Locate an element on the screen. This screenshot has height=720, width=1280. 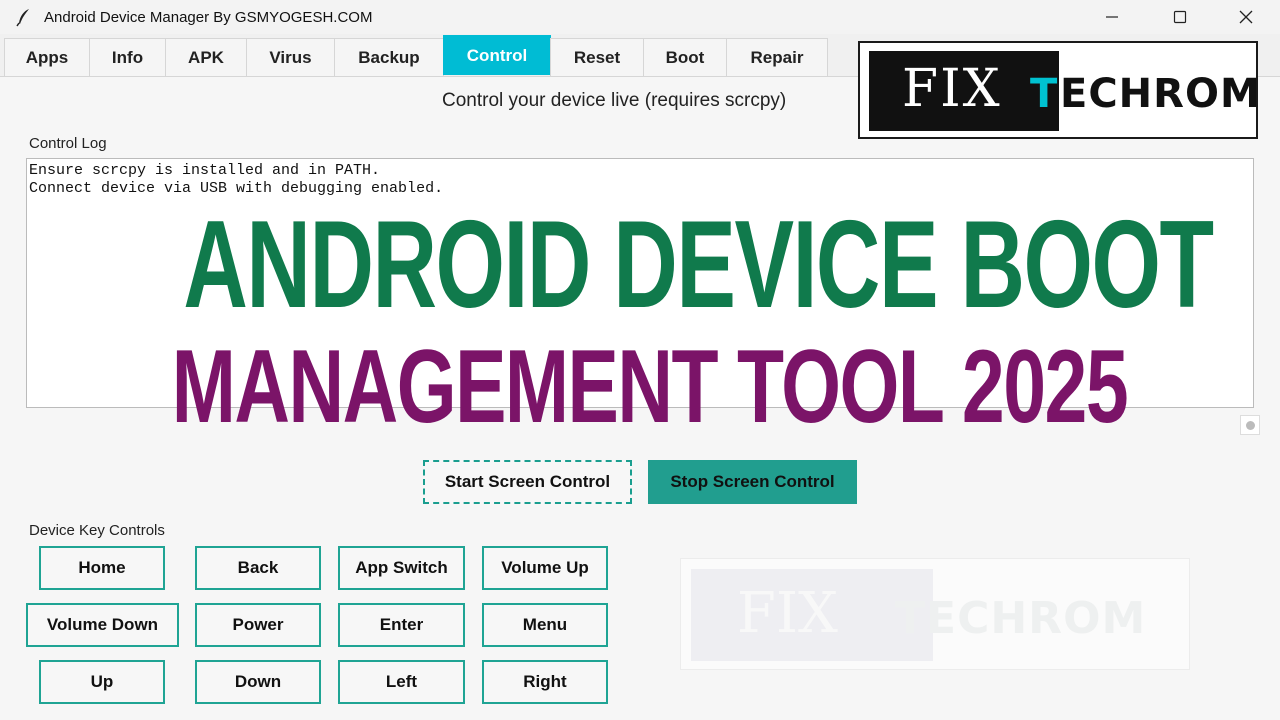
minimize-button is located at coordinates (1112, 17).